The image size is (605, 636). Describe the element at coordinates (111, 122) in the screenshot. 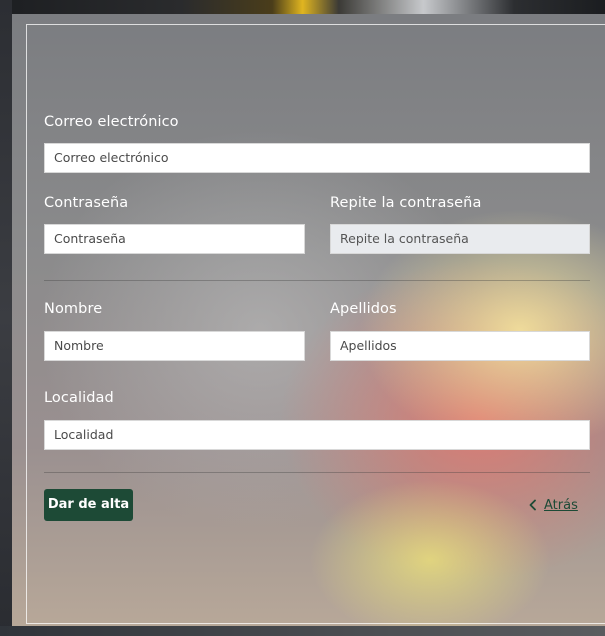

I see `email-label: Correo electrónico` at that location.